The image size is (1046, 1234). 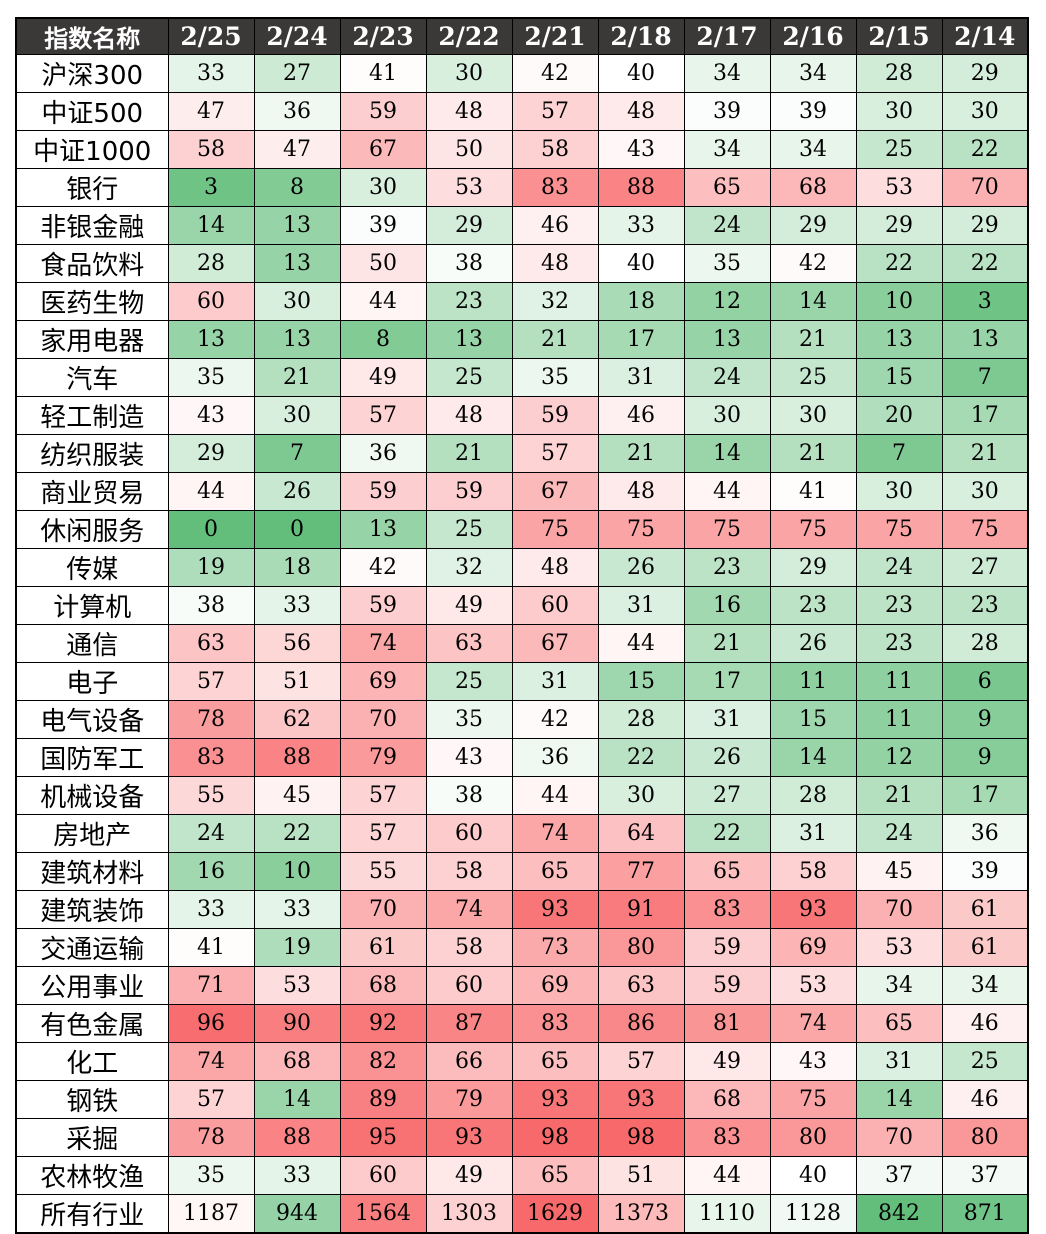 What do you see at coordinates (522, 1137) in the screenshot?
I see `table-row: 采掘 78 88 95 93 98 98 83 80 70 80` at bounding box center [522, 1137].